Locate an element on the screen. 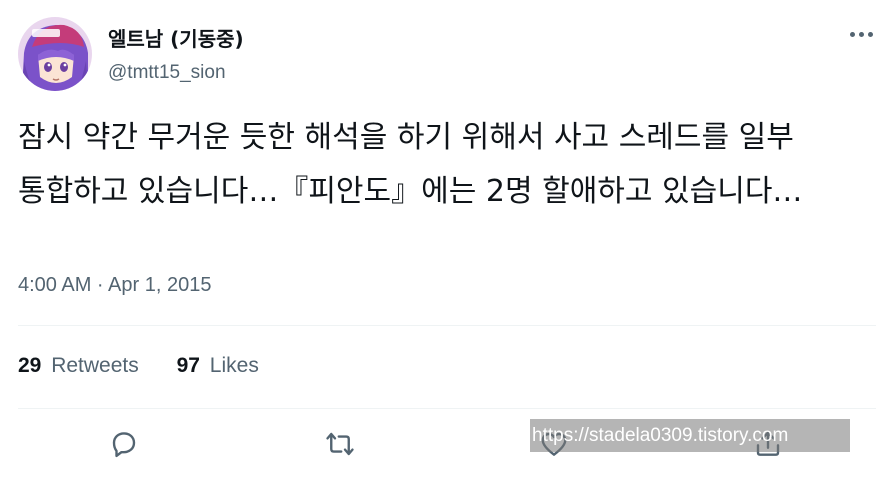  retweets-stat: 29 Retweets is located at coordinates (78, 366).